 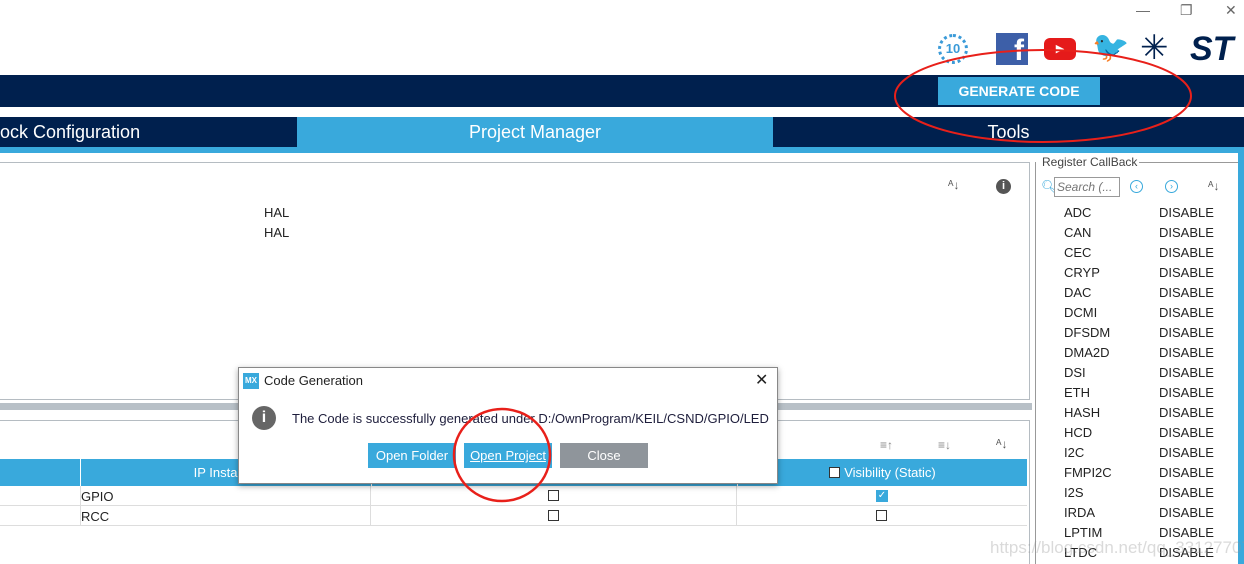 I want to click on callback-name: DCMI, so click(x=1081, y=312).